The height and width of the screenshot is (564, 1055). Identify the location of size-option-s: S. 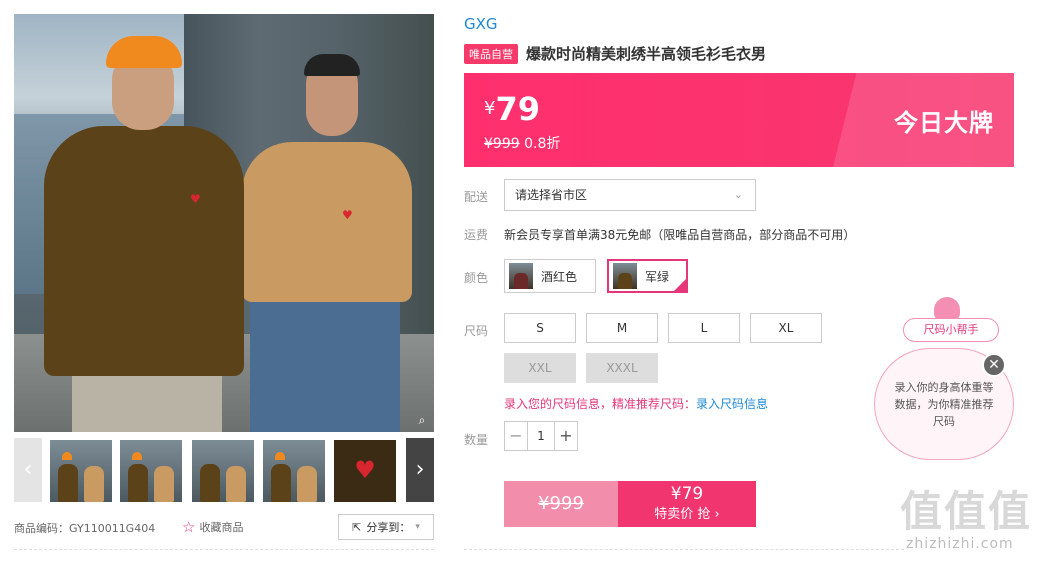
(540, 328).